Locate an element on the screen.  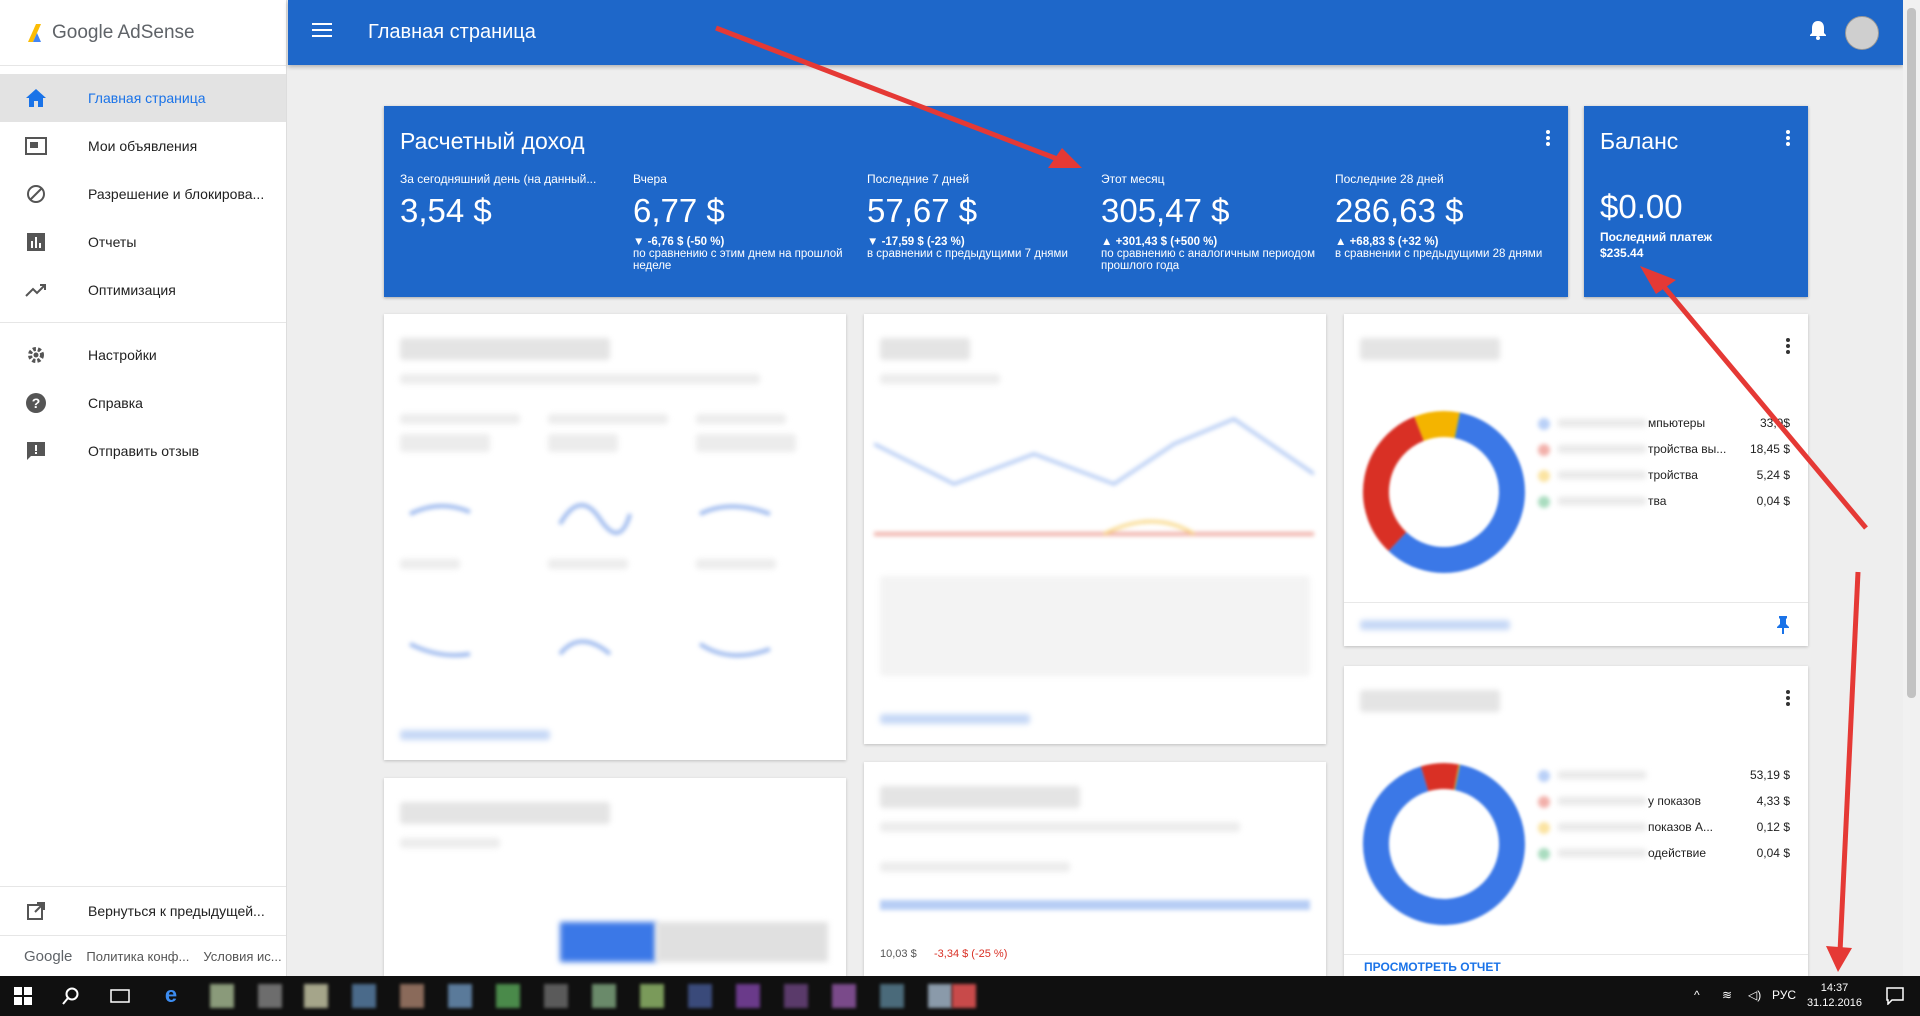
menu-icon is located at coordinates (324, 32).